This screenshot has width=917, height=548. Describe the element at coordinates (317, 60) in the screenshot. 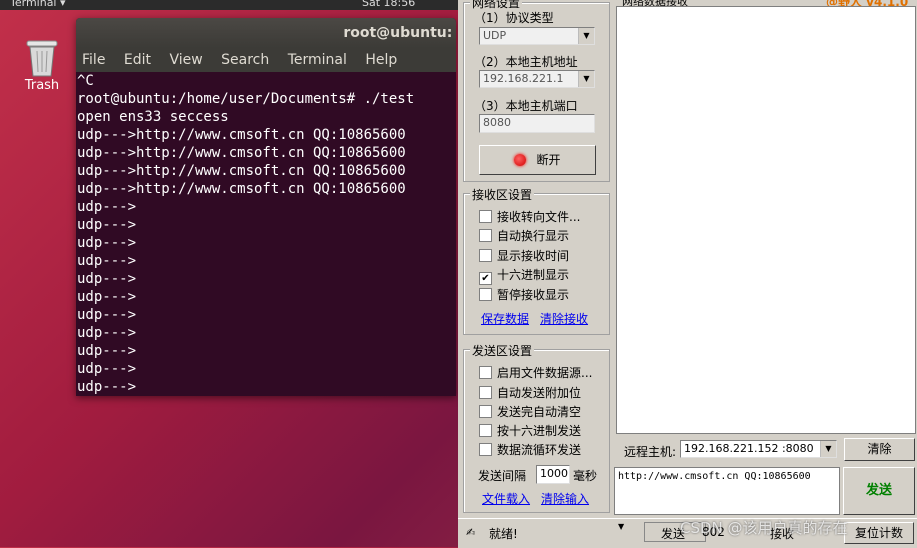

I see `menu-terminal: Terminal` at that location.